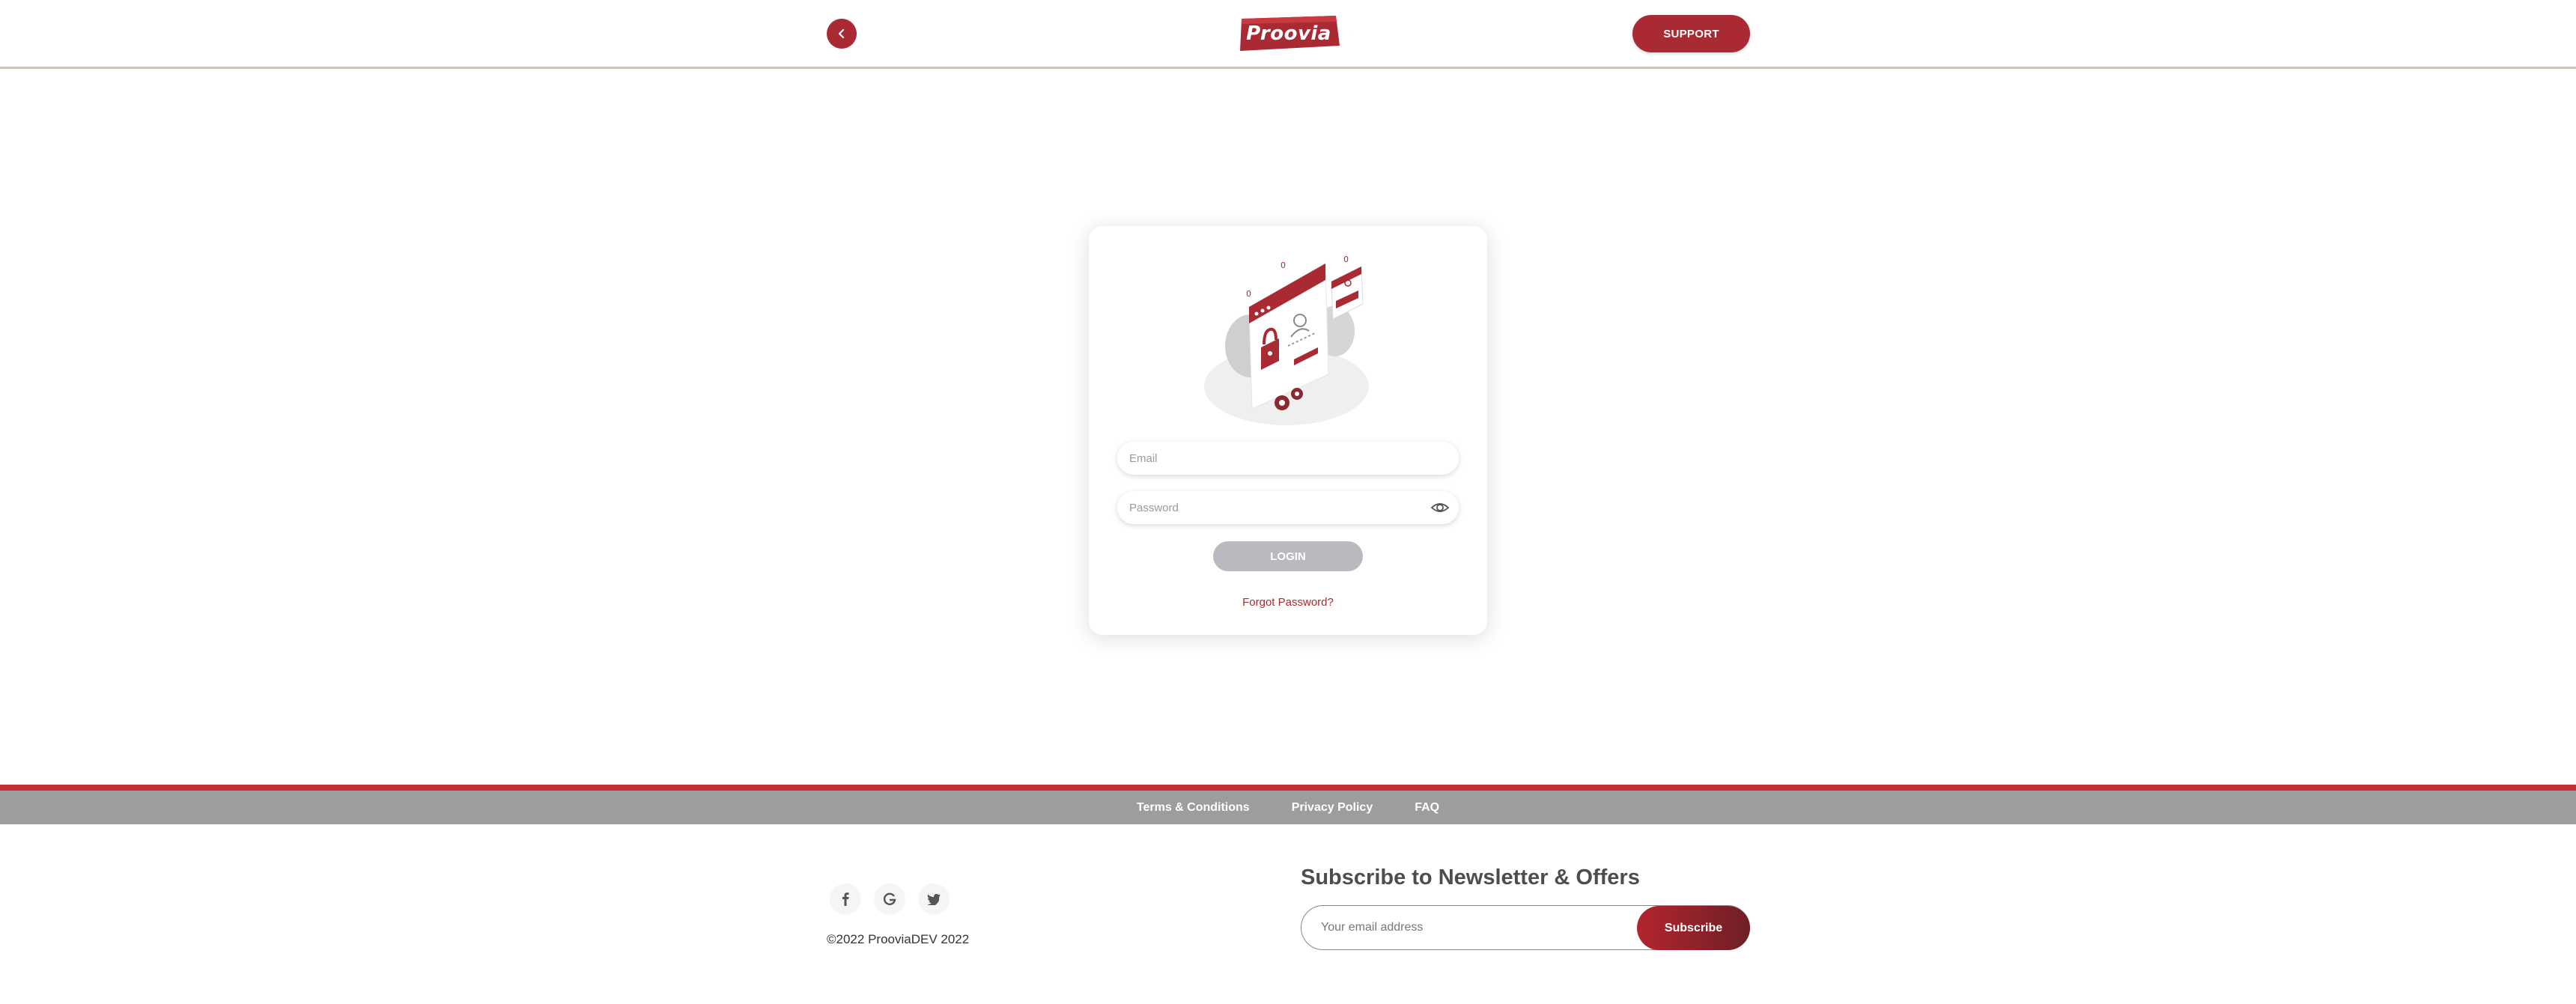 This screenshot has width=2576, height=1004. I want to click on facebook-icon, so click(845, 899).